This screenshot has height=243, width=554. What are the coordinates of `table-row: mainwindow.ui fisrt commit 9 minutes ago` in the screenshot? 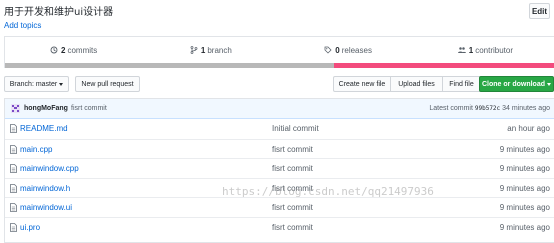 It's located at (279, 207).